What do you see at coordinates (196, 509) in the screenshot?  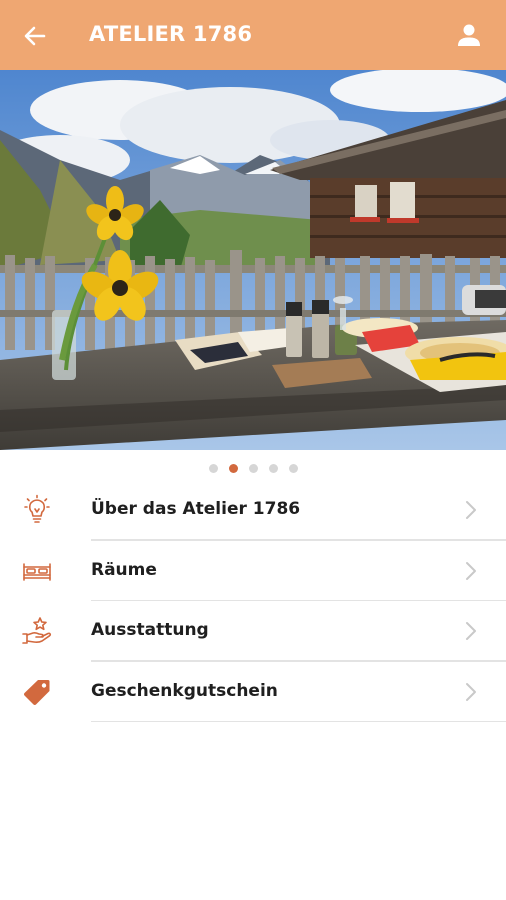 I see `menu-item-label: Über das Atelier 1786` at bounding box center [196, 509].